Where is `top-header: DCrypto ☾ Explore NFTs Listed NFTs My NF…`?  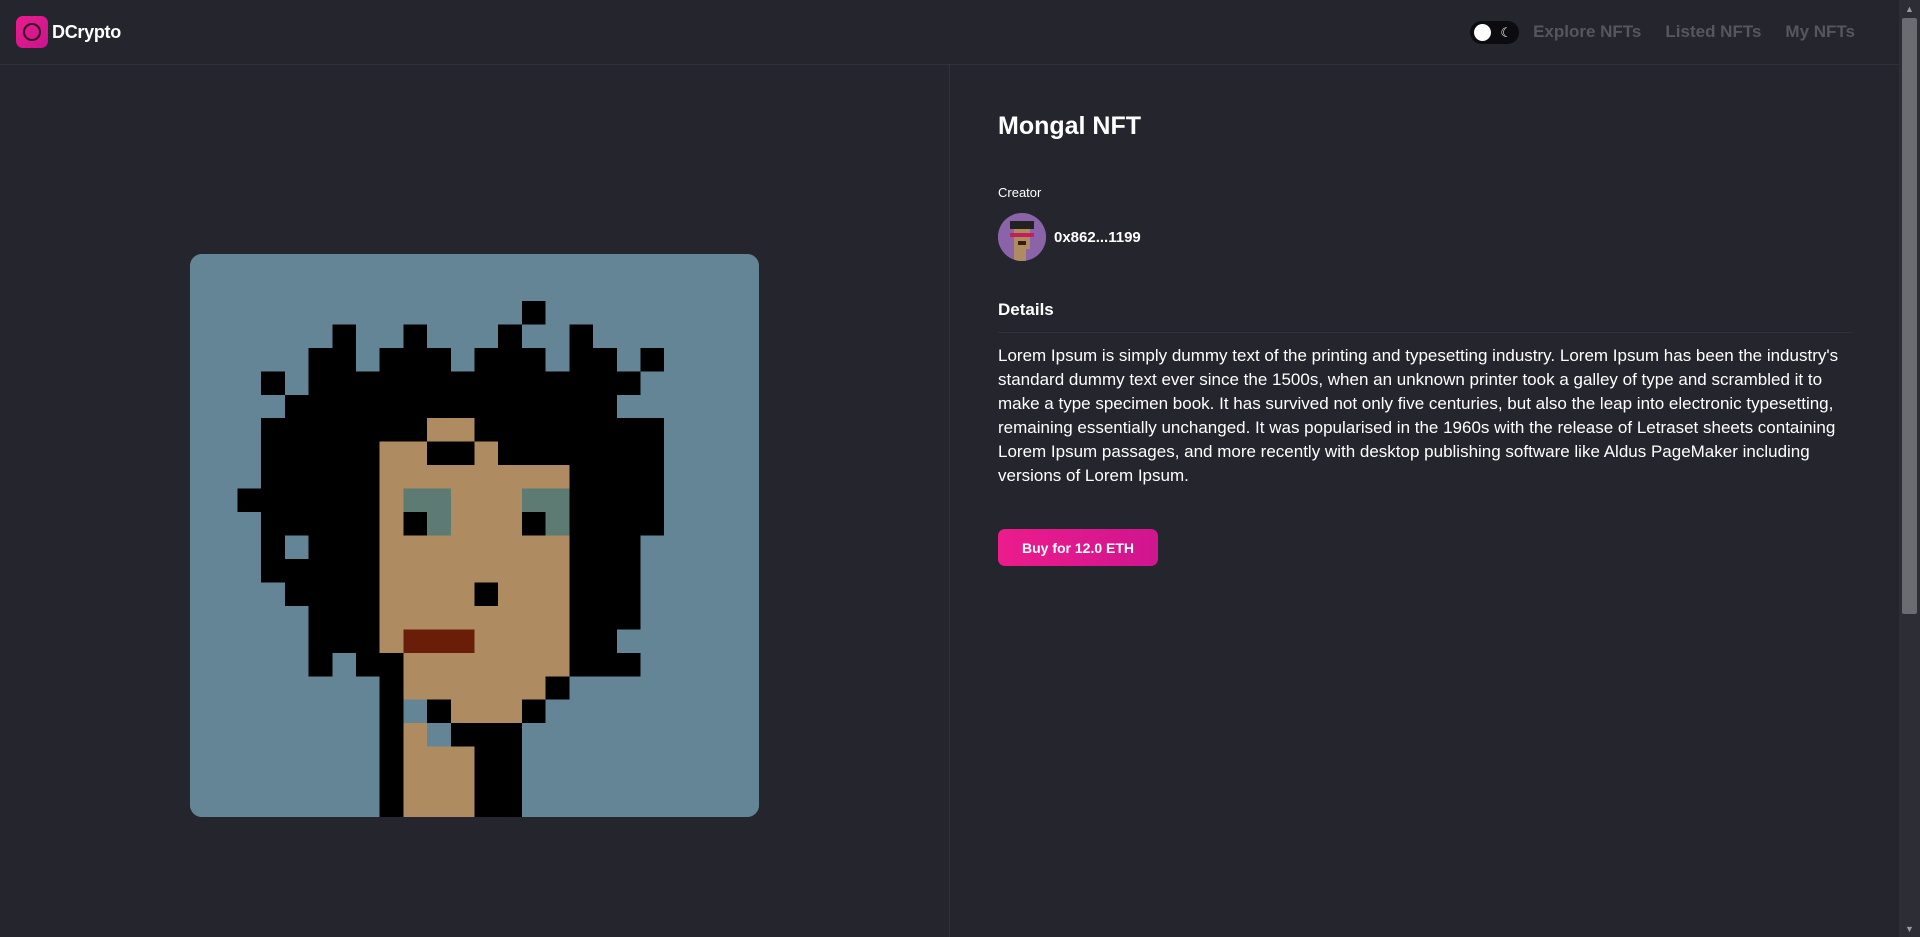
top-header: DCrypto ☾ Explore NFTs Listed NFTs My NF… is located at coordinates (949, 32).